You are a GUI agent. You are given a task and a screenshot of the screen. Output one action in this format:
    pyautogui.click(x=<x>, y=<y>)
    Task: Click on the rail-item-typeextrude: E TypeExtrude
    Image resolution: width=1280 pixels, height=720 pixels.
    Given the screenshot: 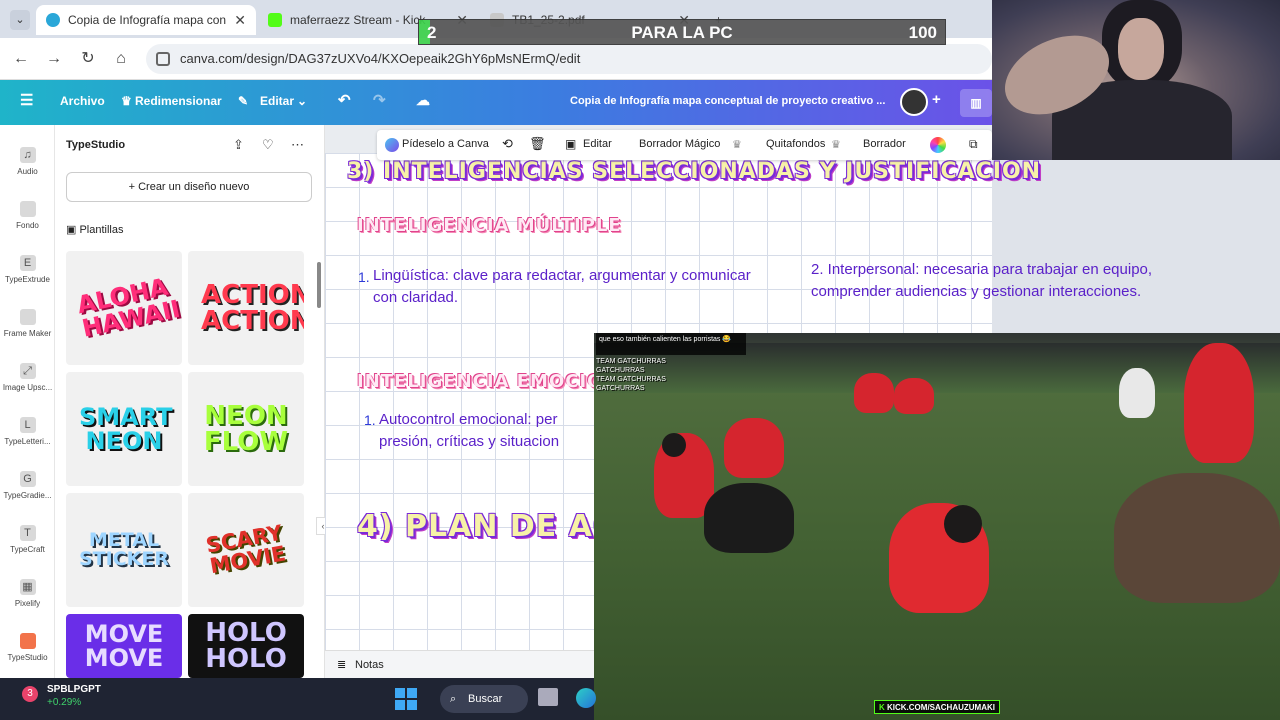 What is the action you would take?
    pyautogui.click(x=27, y=269)
    